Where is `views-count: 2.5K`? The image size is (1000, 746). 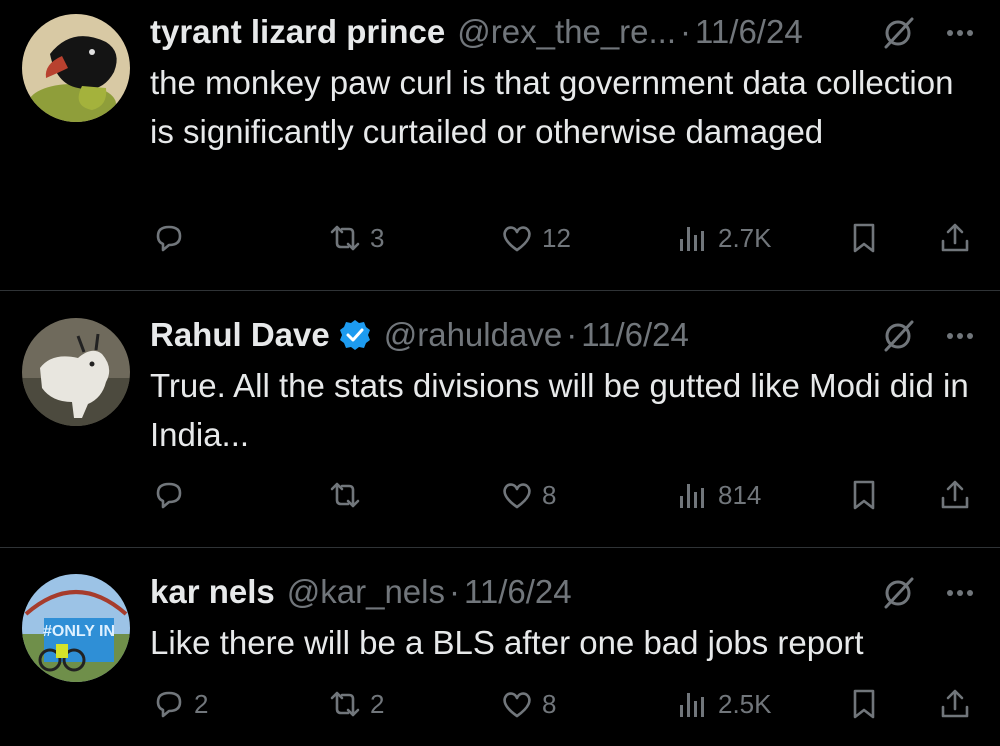
views-count: 2.5K is located at coordinates (745, 703).